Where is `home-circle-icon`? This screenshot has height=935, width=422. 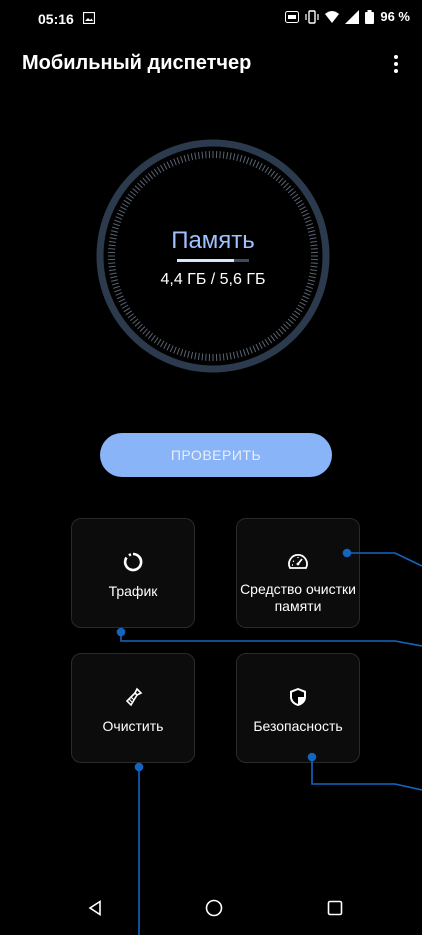 home-circle-icon is located at coordinates (214, 908).